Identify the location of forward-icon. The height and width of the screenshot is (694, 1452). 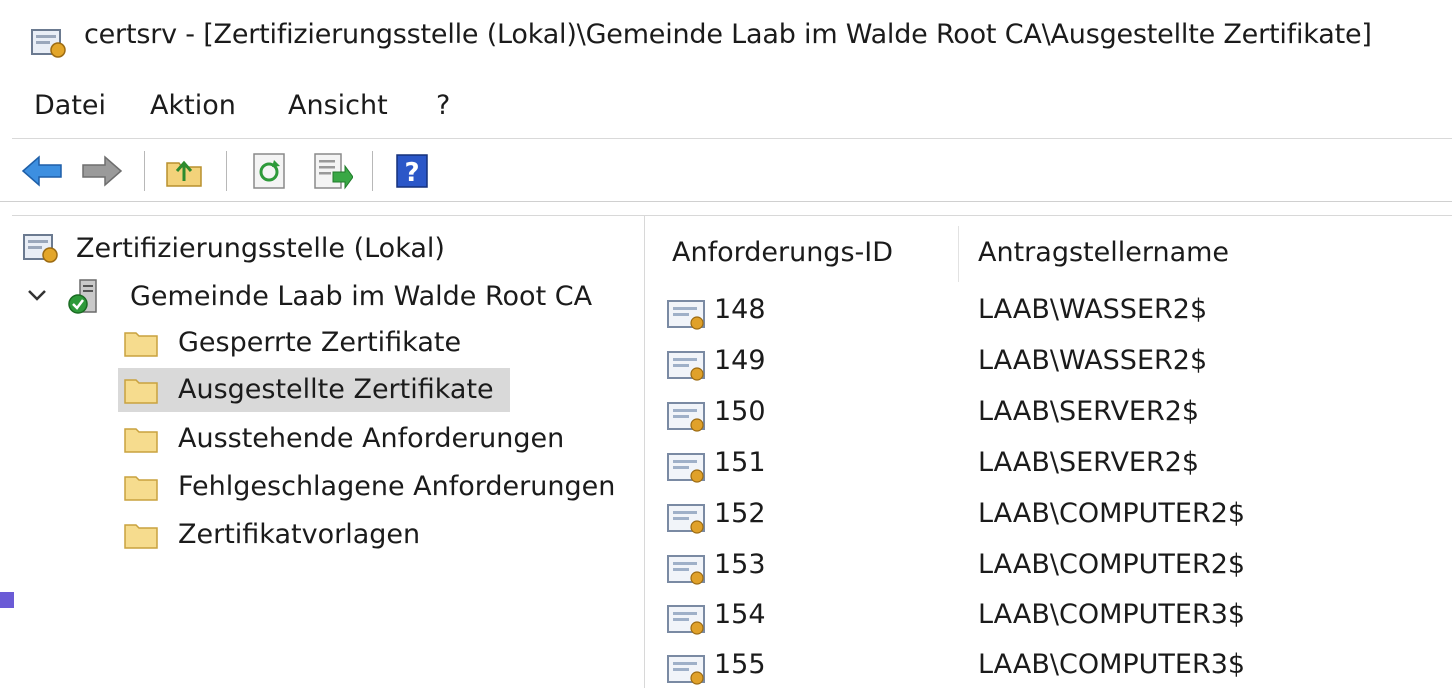
(102, 171).